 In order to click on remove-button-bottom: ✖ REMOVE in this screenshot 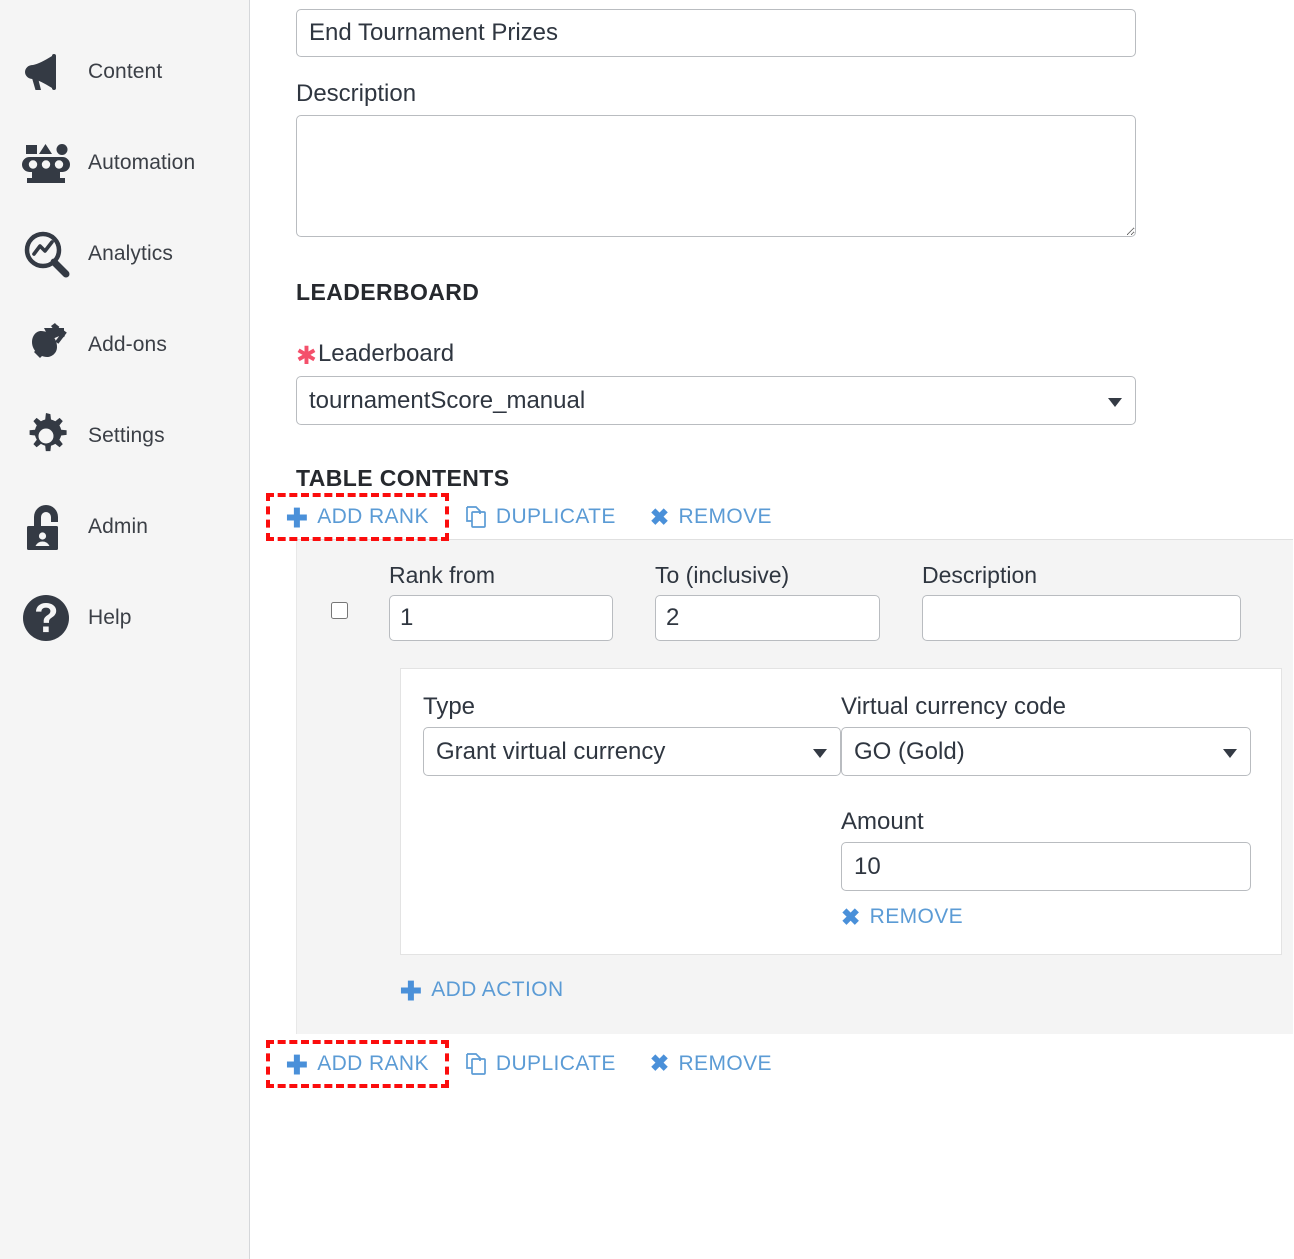, I will do `click(711, 1064)`.